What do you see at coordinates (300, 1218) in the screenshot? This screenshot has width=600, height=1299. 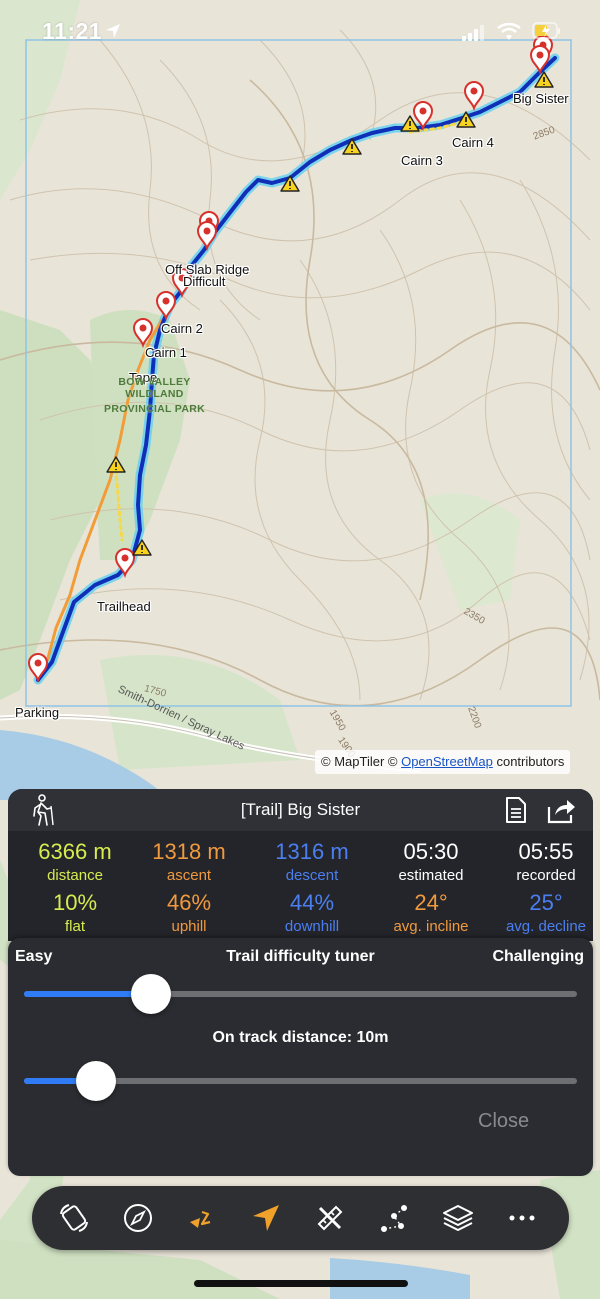 I see `bottom-toolbar` at bounding box center [300, 1218].